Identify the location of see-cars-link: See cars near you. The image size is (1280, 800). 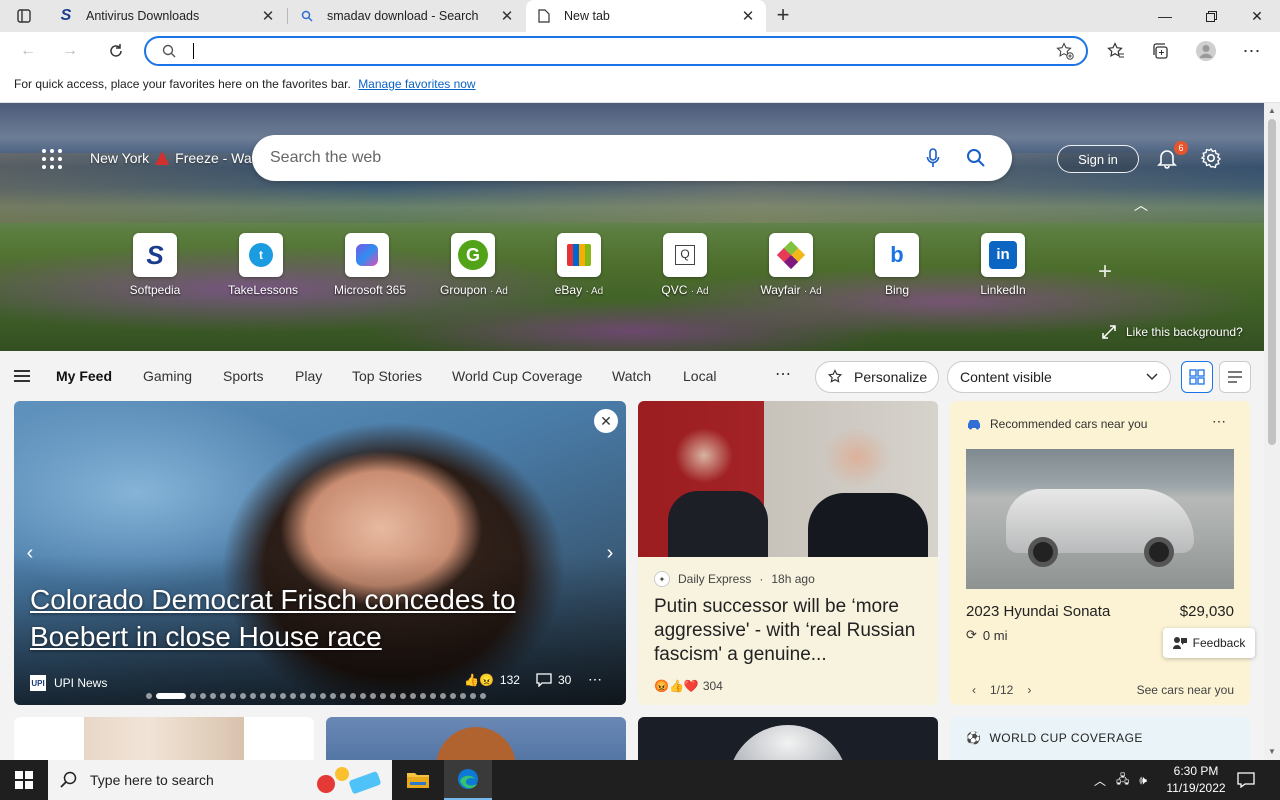
(1185, 690).